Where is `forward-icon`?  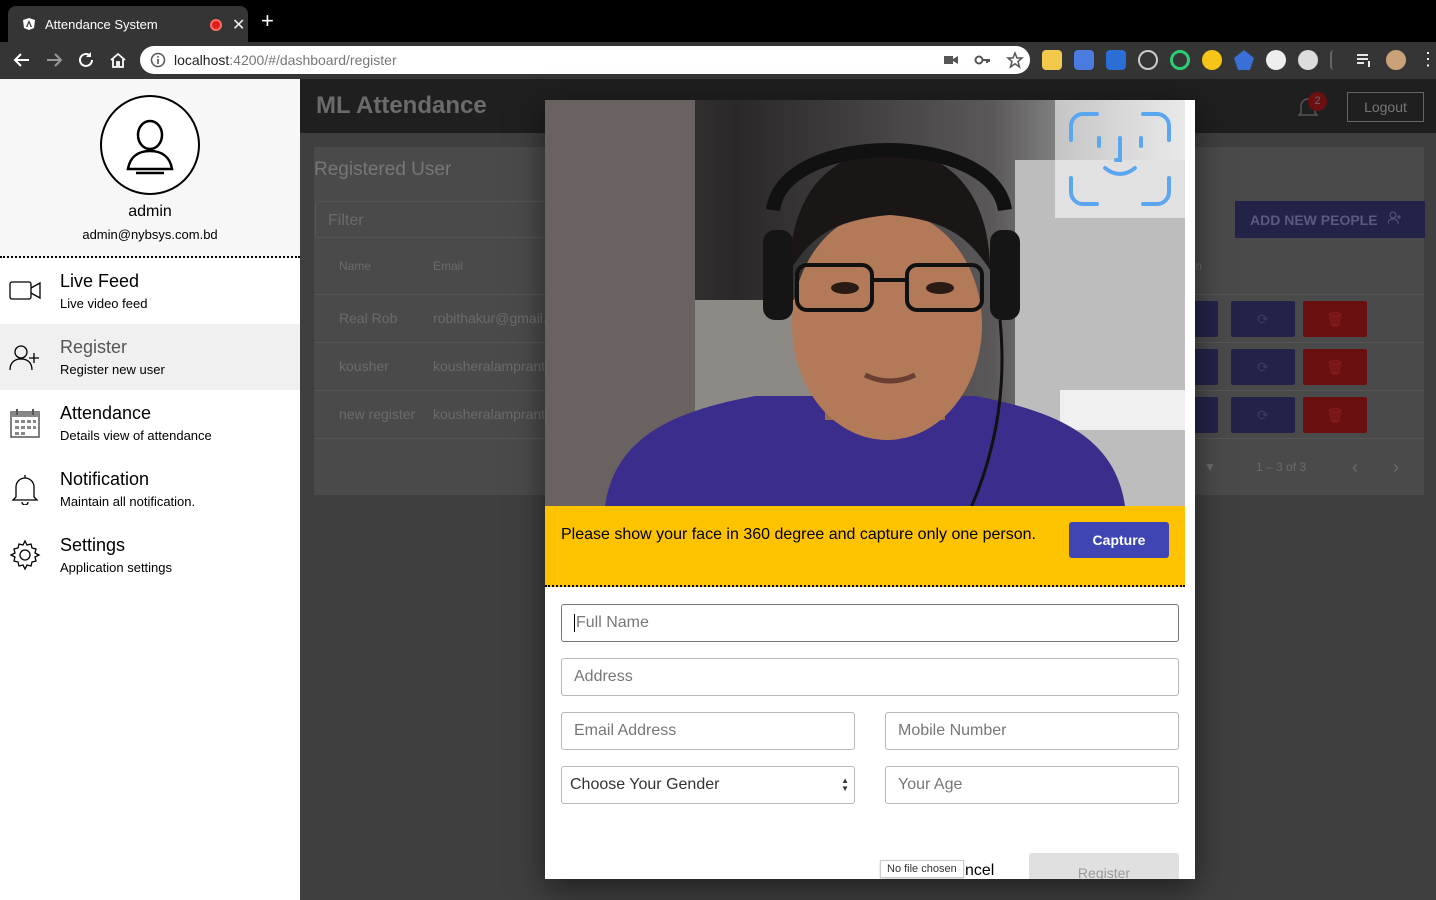 forward-icon is located at coordinates (54, 60).